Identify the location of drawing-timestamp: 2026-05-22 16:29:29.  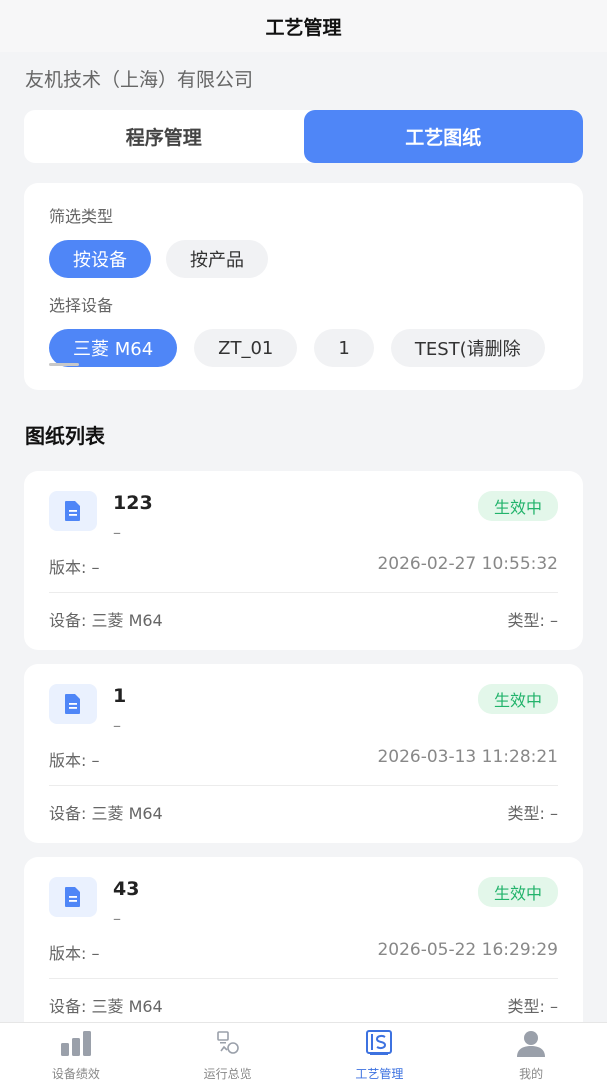
(467, 950).